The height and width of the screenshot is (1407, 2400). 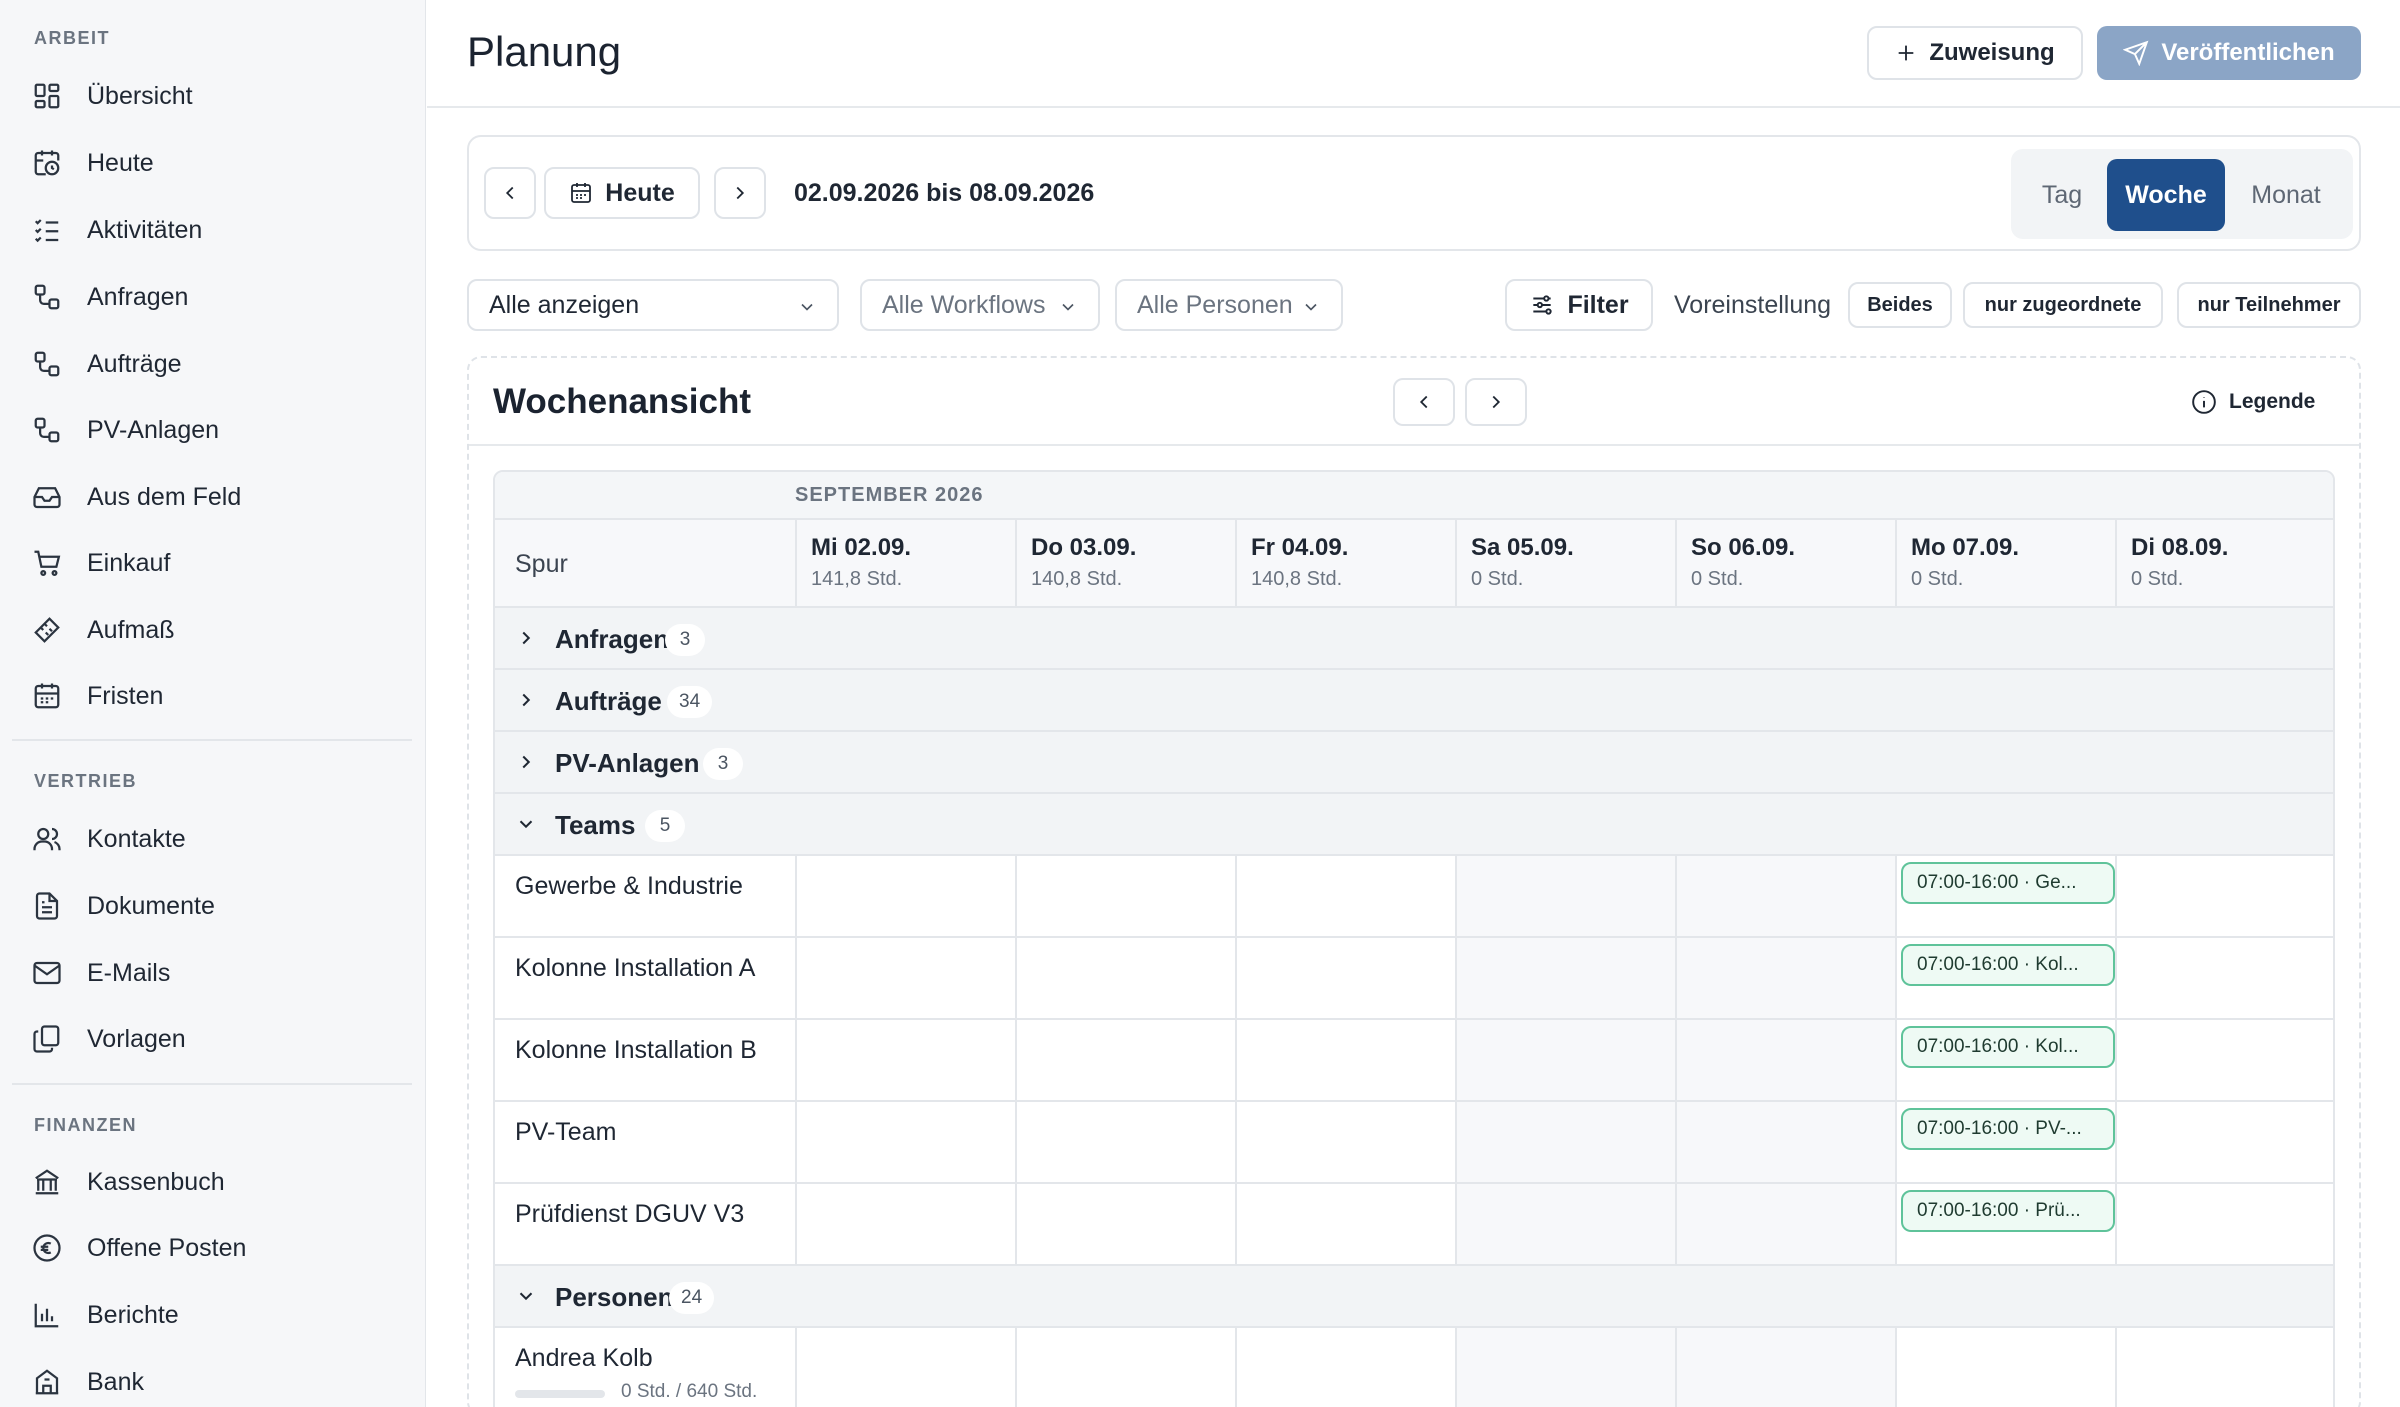 I want to click on team-name: Kolonne Installation B, so click(x=636, y=1050).